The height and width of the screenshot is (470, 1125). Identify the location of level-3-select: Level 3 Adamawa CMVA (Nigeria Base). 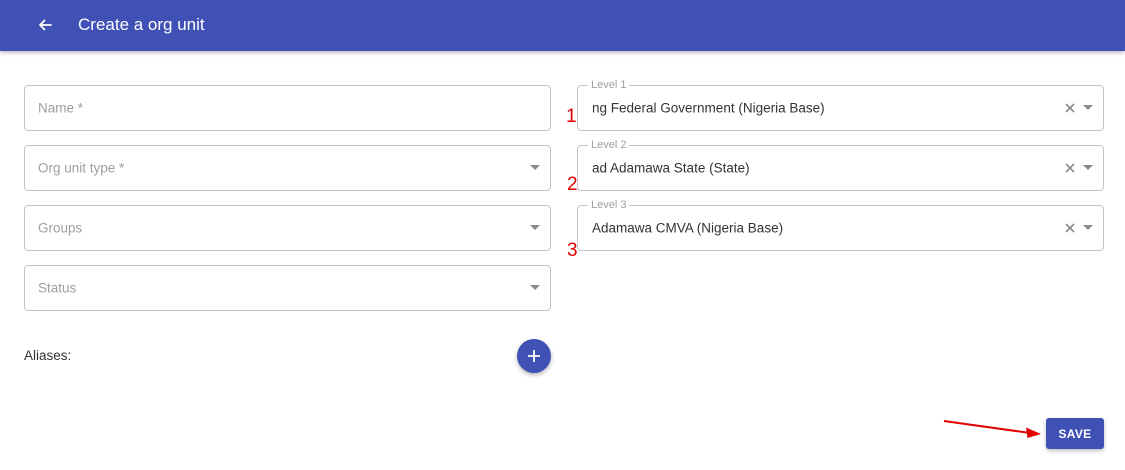
(840, 224).